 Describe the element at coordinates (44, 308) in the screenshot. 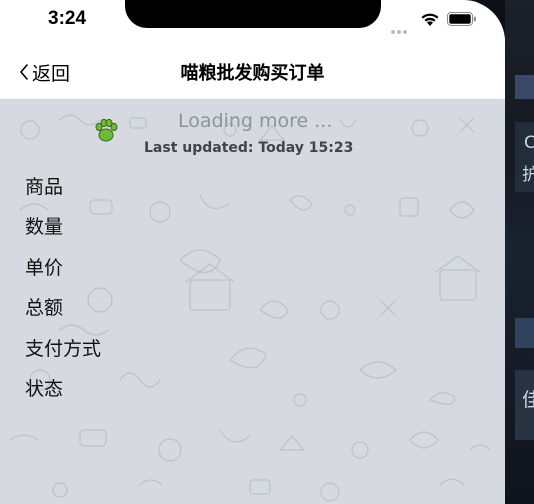

I see `field-label-total: 总额` at that location.